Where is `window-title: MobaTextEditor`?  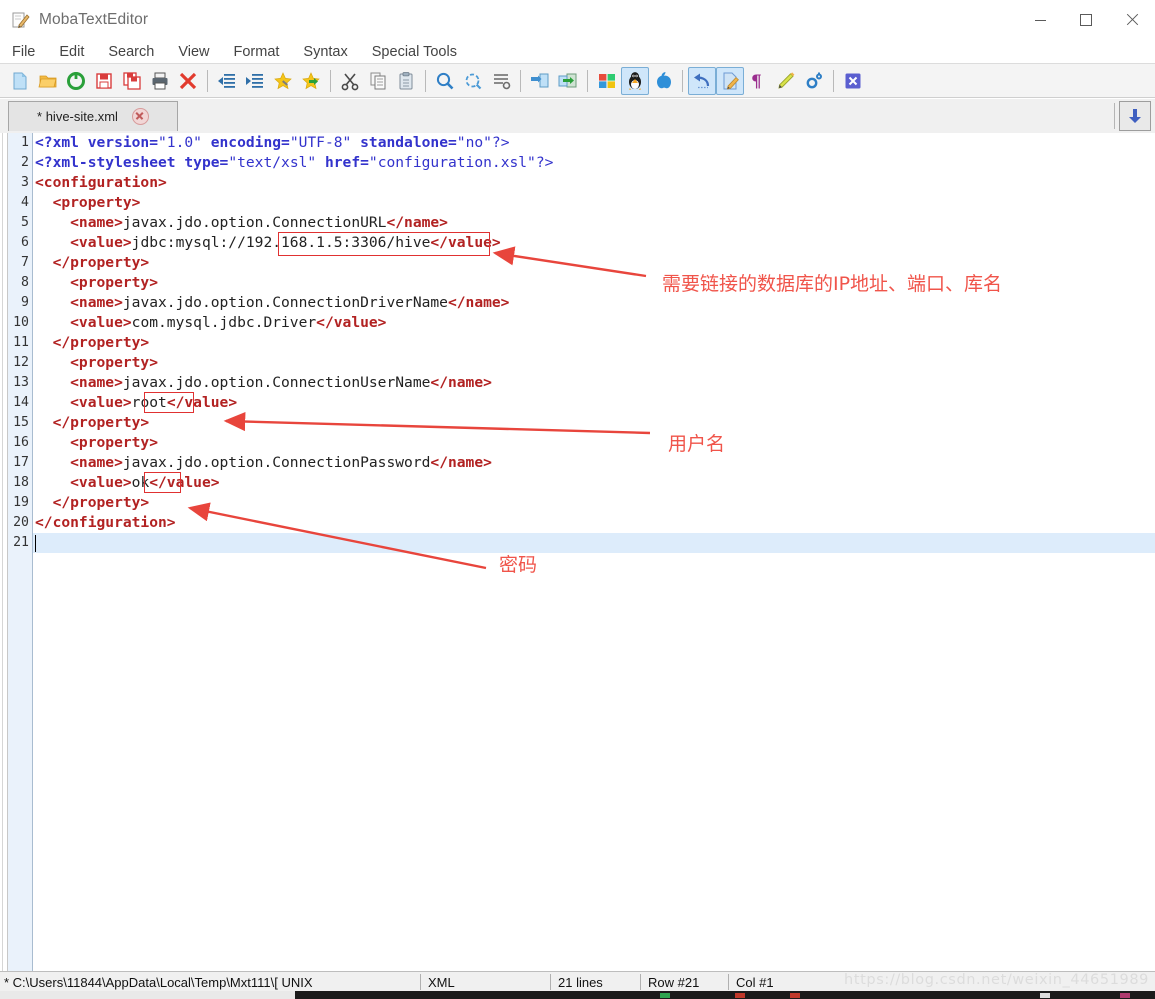
window-title: MobaTextEditor is located at coordinates (94, 19).